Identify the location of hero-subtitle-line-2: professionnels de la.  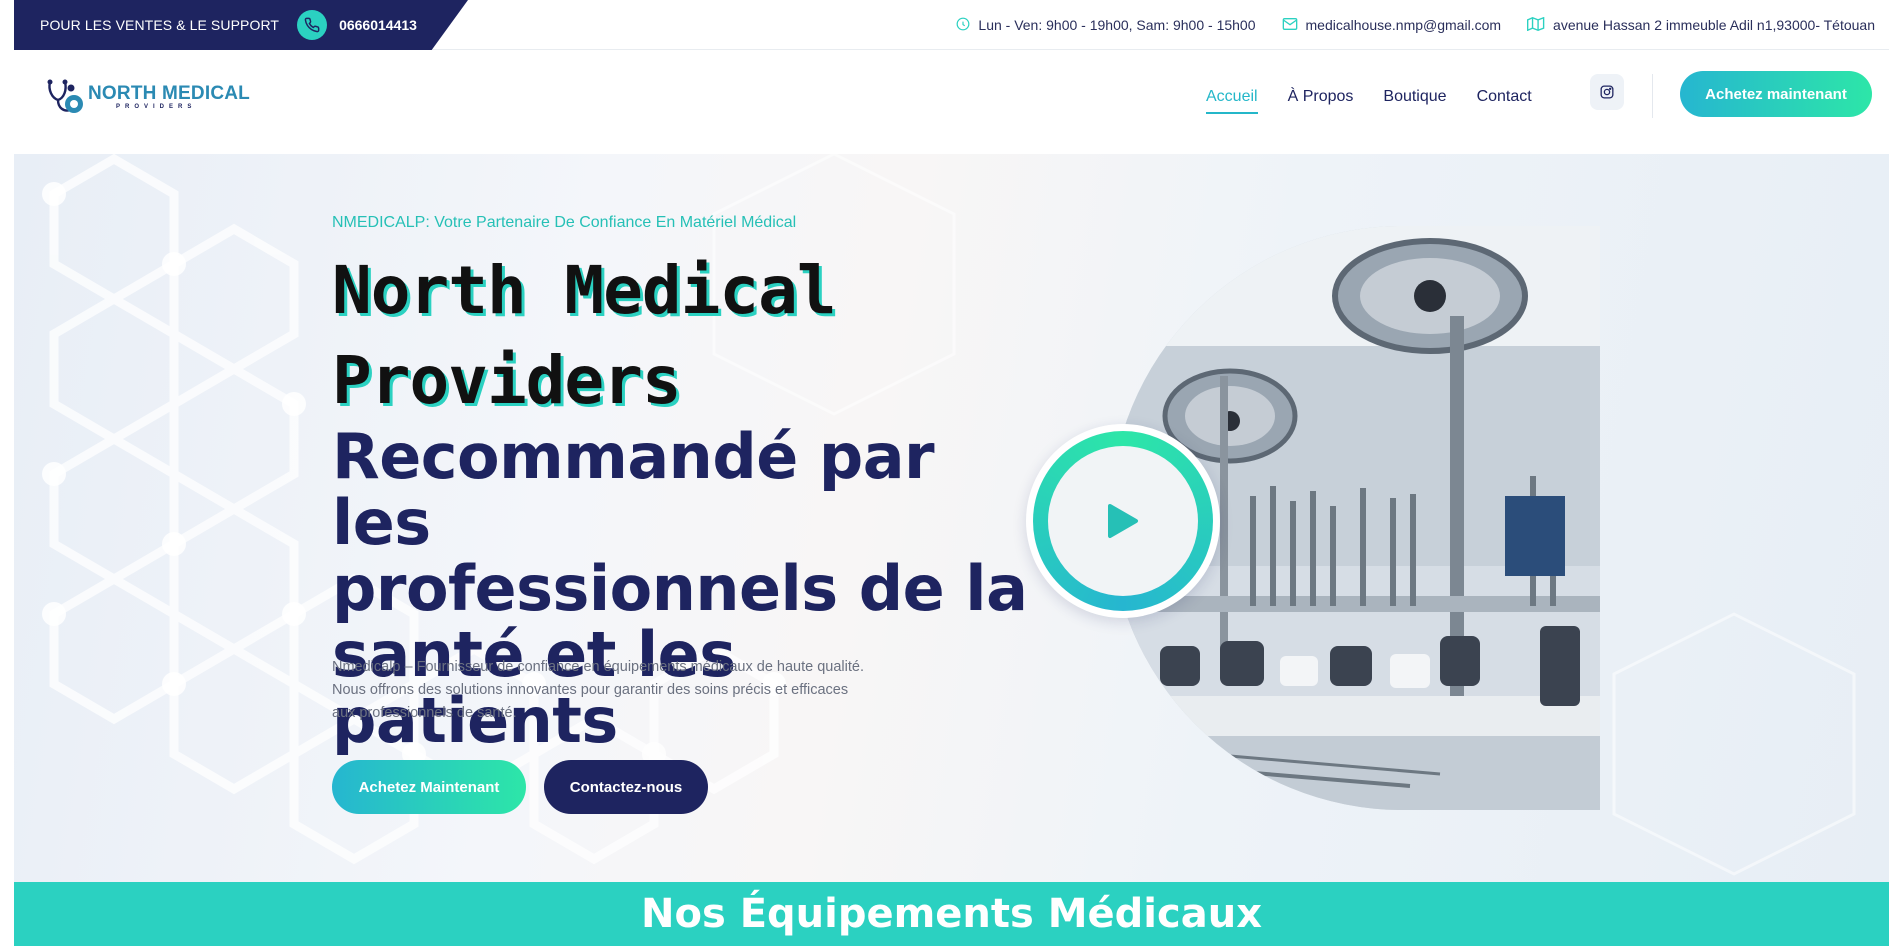
(680, 588).